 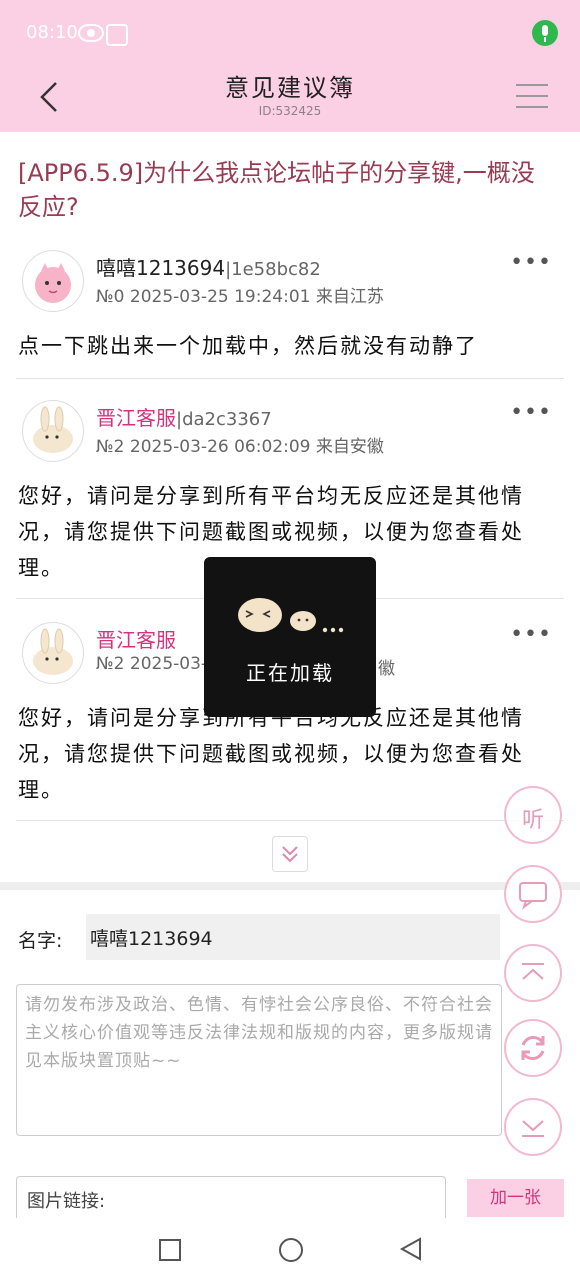 I want to click on post-user-id: |da2c3367, so click(x=224, y=419).